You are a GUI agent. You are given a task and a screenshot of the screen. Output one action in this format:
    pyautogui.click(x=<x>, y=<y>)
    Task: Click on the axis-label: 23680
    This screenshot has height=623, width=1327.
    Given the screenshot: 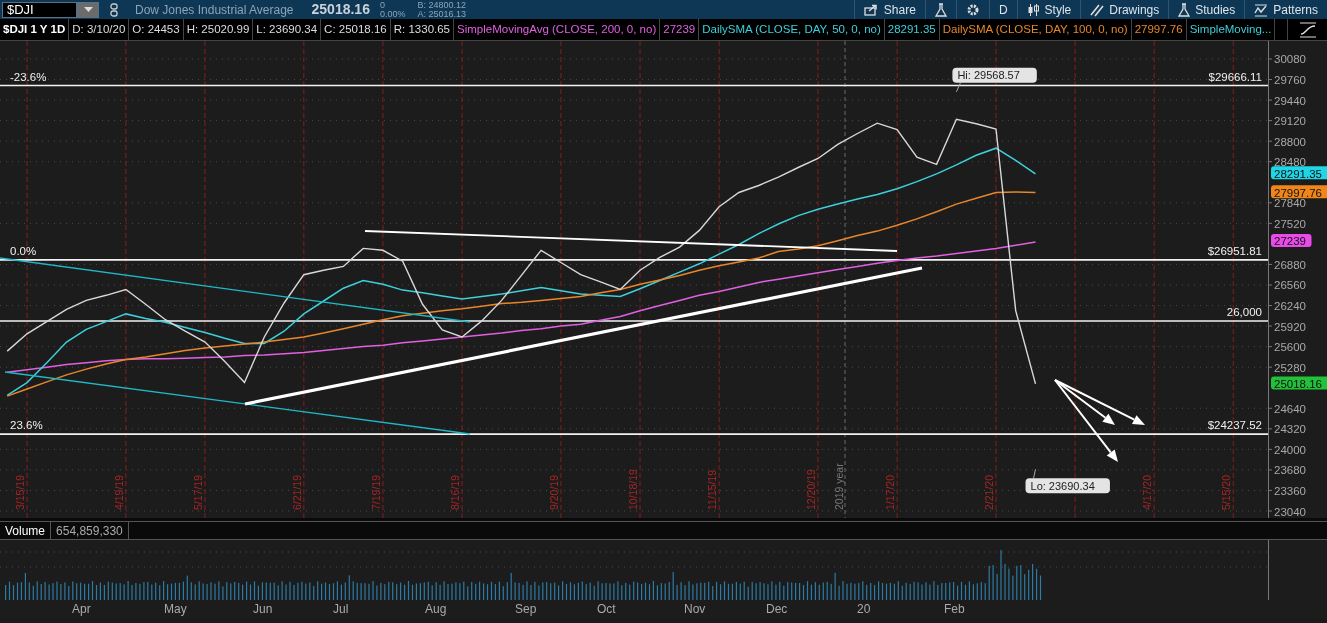 What is the action you would take?
    pyautogui.click(x=1290, y=470)
    